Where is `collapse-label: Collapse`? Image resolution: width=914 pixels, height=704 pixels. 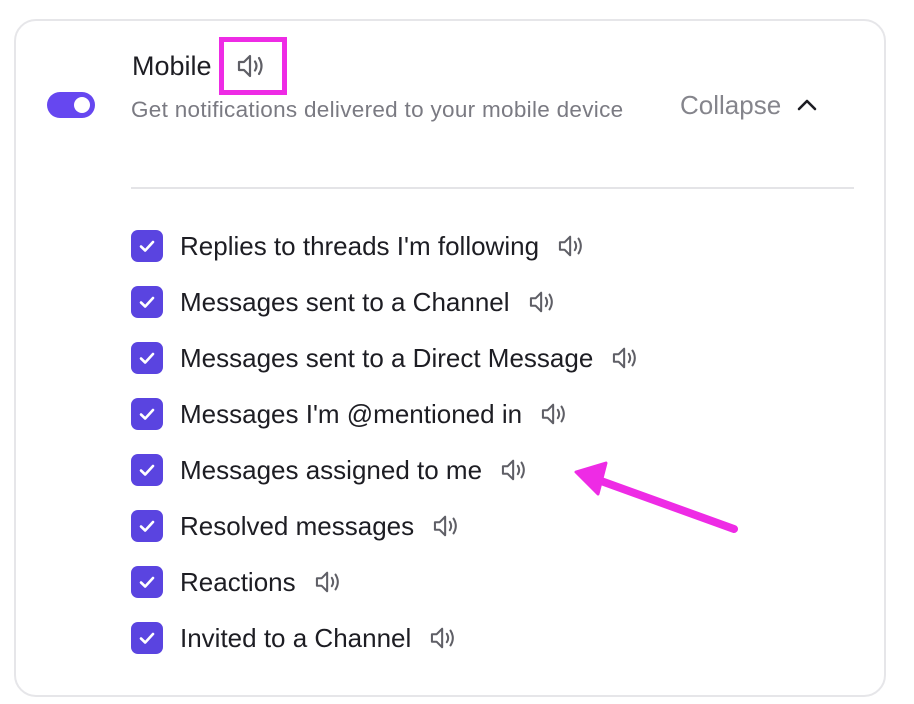 collapse-label: Collapse is located at coordinates (731, 105).